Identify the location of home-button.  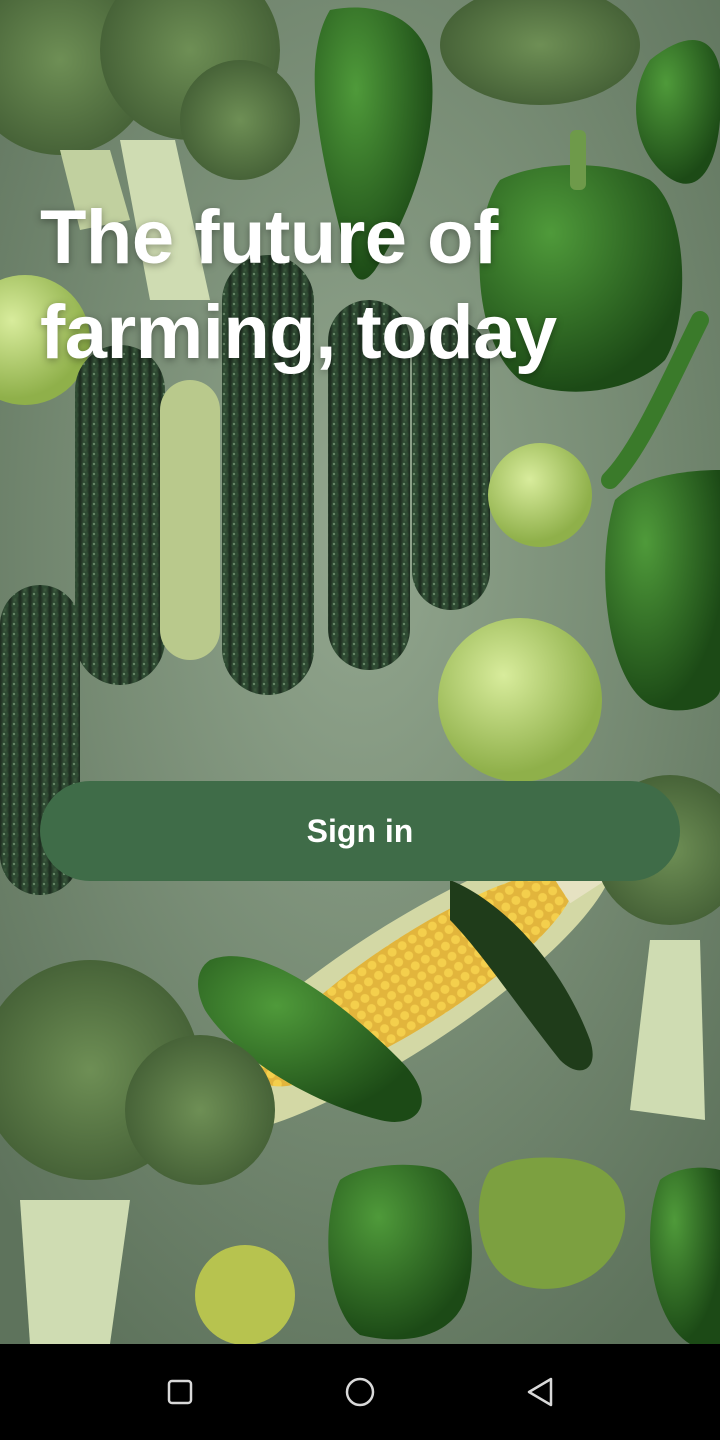
(360, 1392).